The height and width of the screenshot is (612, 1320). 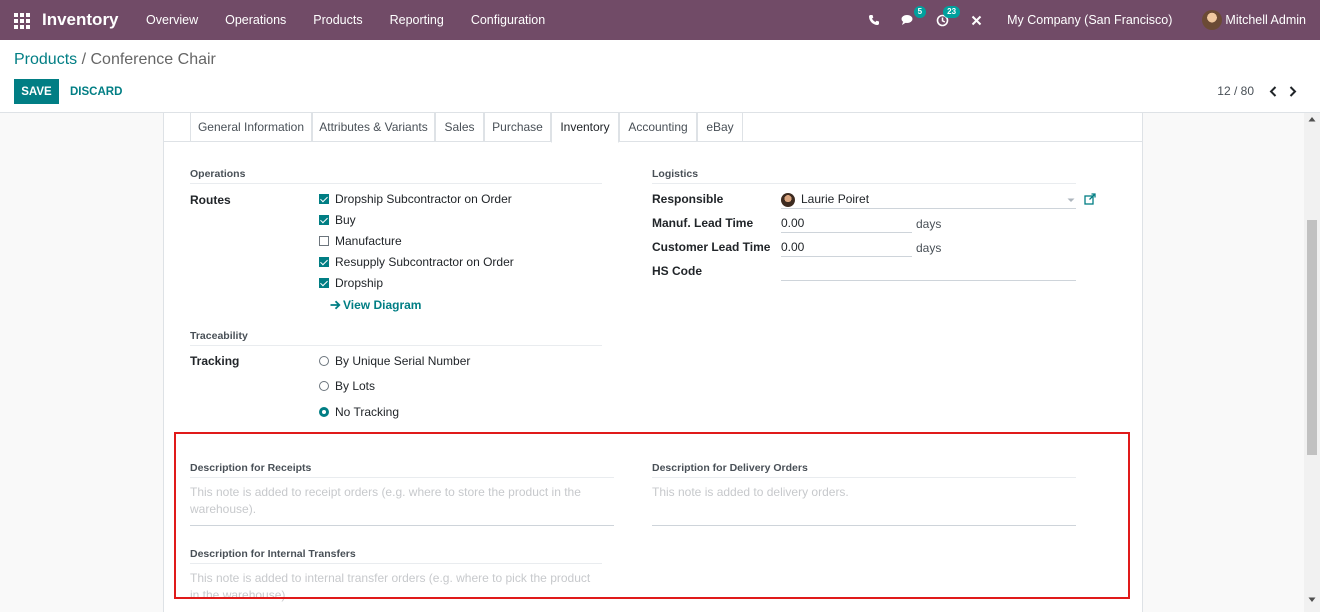 I want to click on apps-grid-icon, so click(x=22, y=21).